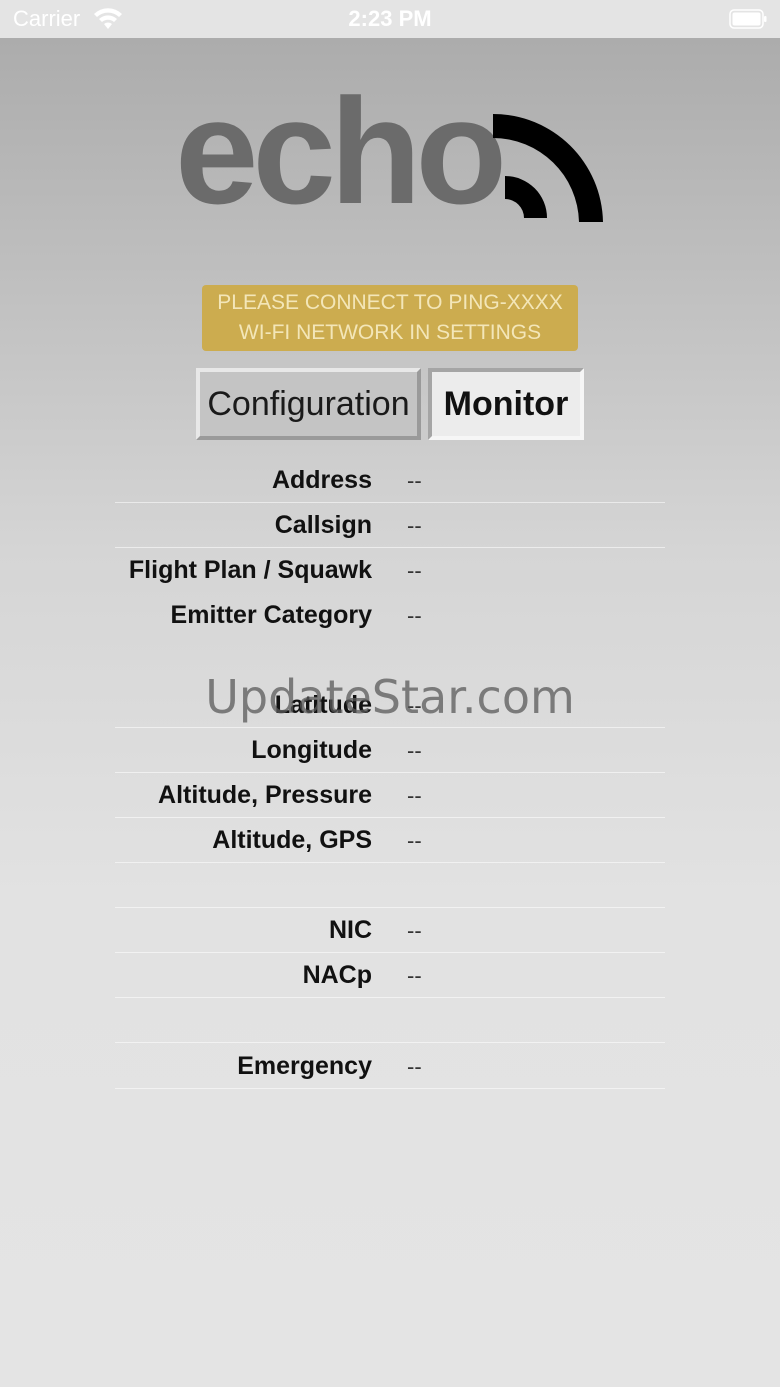 The width and height of the screenshot is (780, 1387). What do you see at coordinates (337, 975) in the screenshot?
I see `field-label: NACp` at bounding box center [337, 975].